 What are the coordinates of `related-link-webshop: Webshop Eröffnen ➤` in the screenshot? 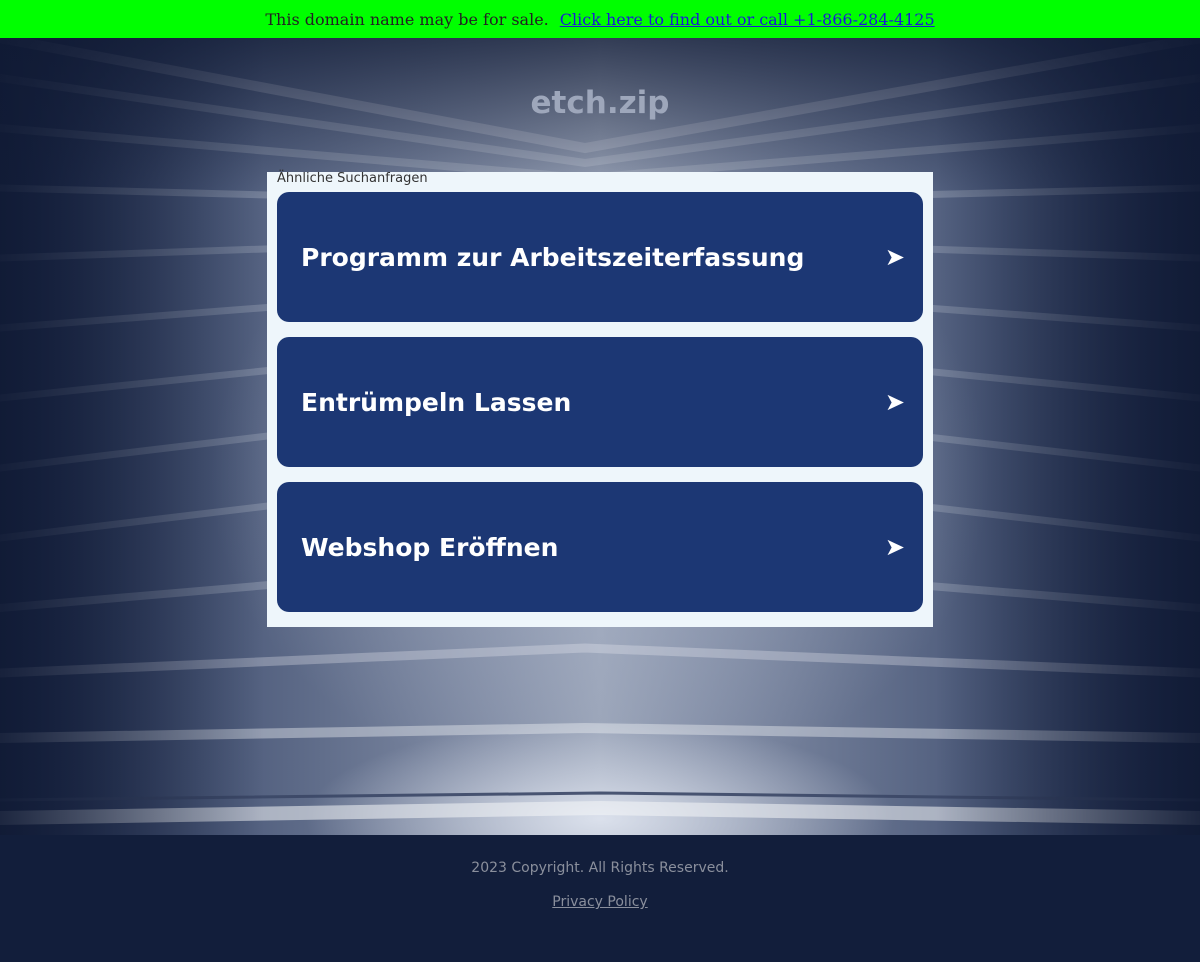 It's located at (600, 547).